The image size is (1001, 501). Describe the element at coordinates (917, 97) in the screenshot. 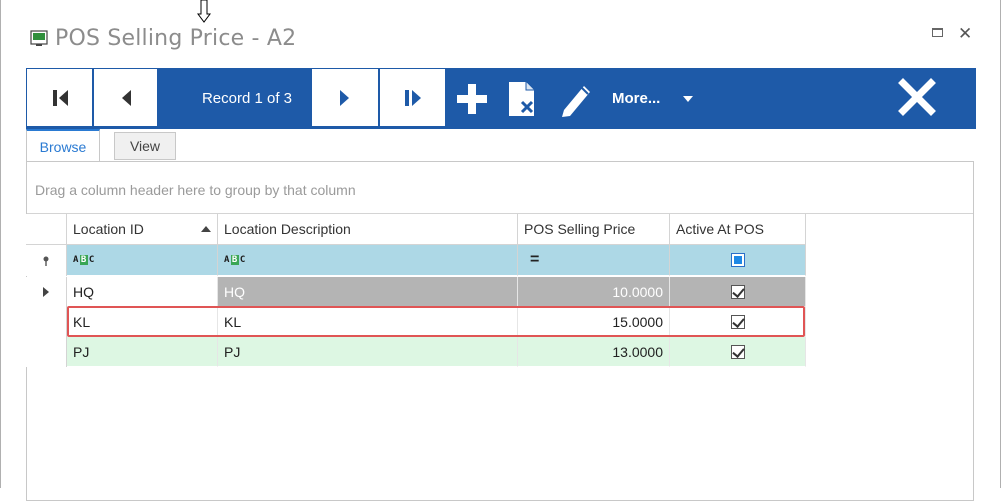

I see `close-form-icon` at that location.